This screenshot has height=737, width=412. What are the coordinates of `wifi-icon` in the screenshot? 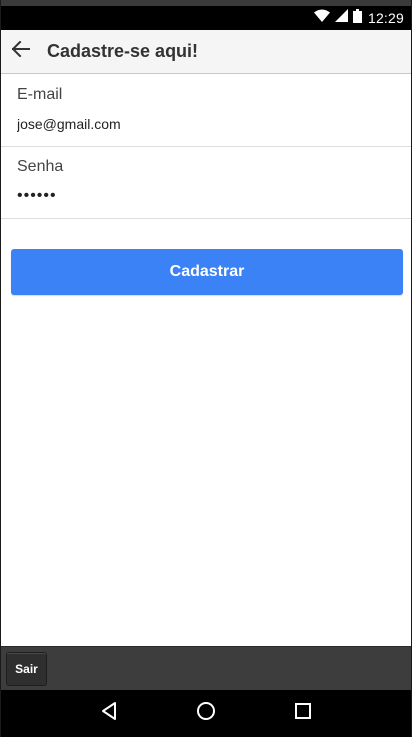 It's located at (321, 18).